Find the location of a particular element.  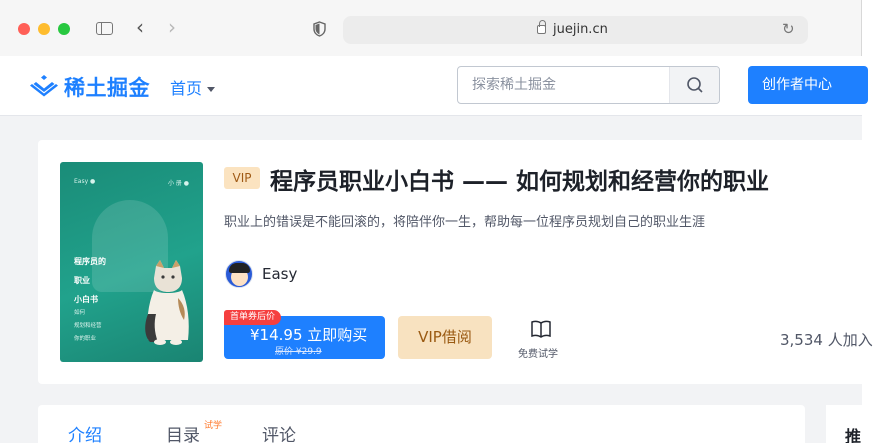

author-avatar is located at coordinates (239, 274).